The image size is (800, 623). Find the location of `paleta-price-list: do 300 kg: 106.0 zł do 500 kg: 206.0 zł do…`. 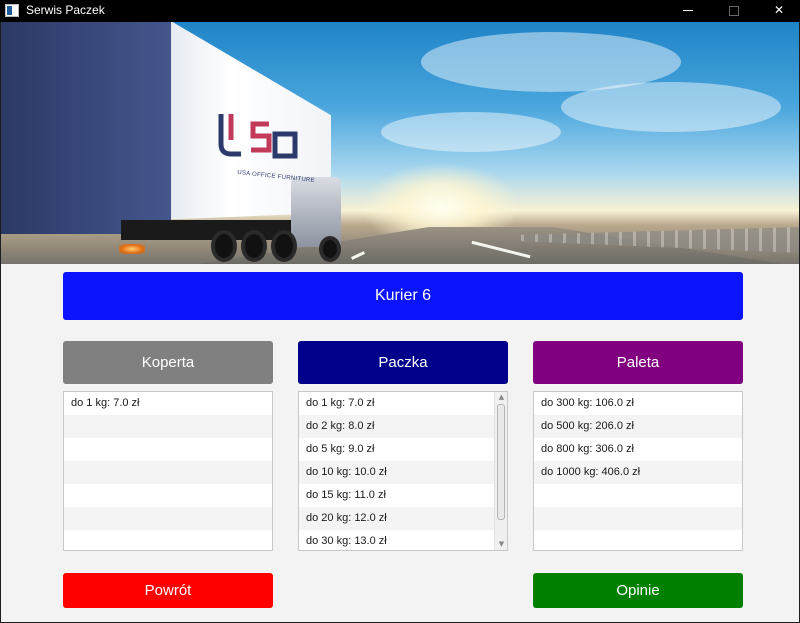

paleta-price-list: do 300 kg: 106.0 zł do 500 kg: 206.0 zł do… is located at coordinates (638, 471).